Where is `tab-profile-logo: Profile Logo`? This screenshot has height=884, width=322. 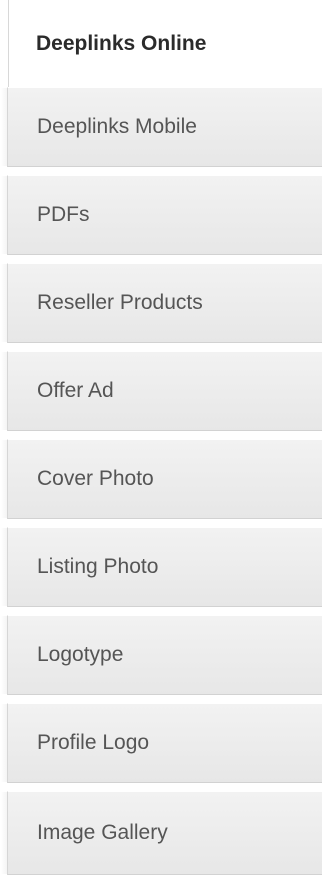
tab-profile-logo: Profile Logo is located at coordinates (161, 743).